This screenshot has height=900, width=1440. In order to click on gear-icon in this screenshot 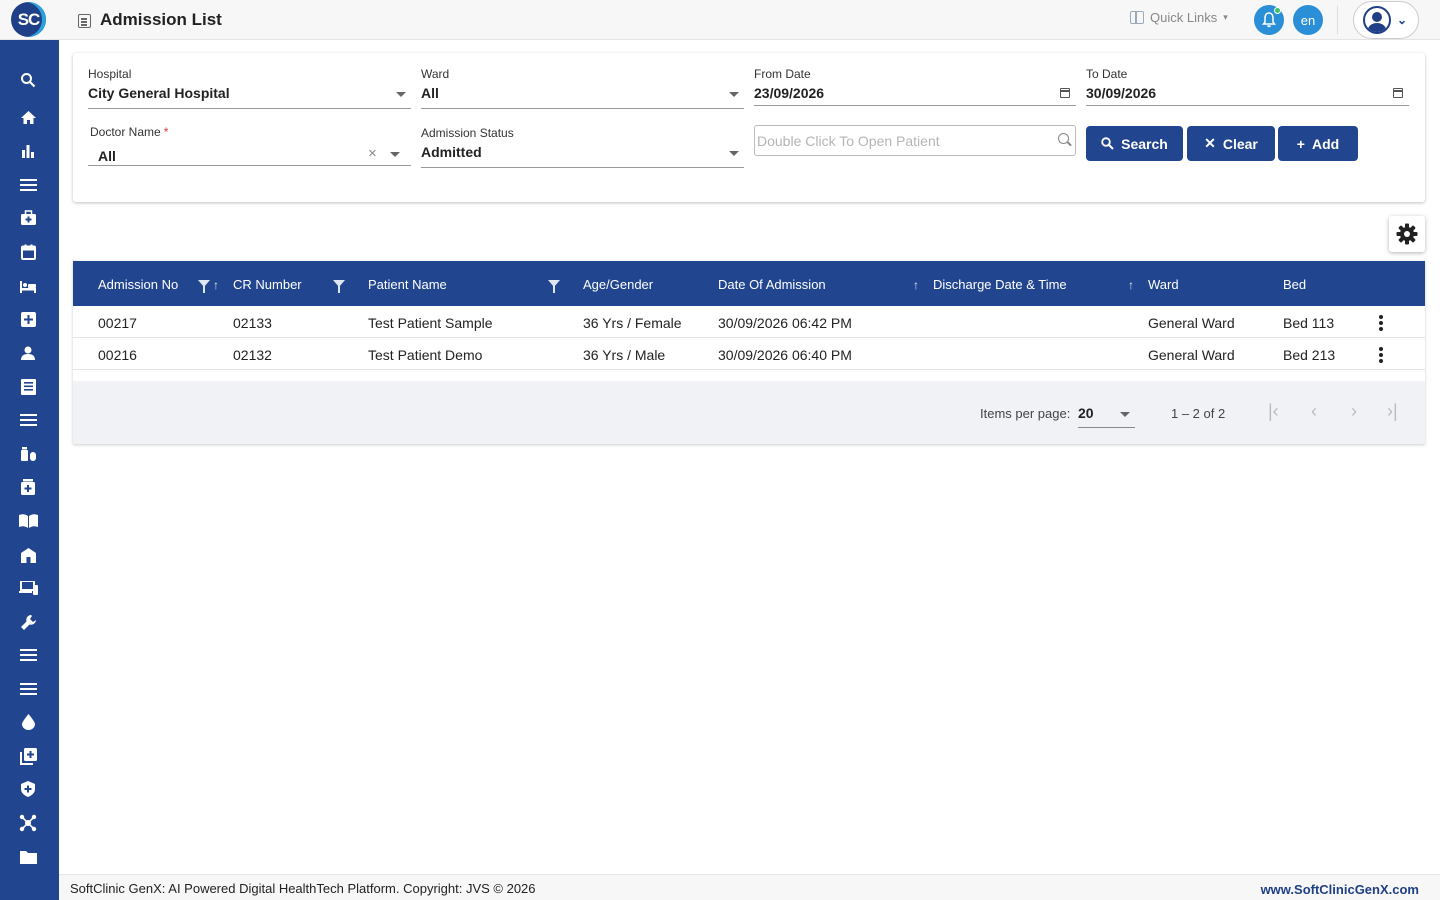, I will do `click(1407, 234)`.